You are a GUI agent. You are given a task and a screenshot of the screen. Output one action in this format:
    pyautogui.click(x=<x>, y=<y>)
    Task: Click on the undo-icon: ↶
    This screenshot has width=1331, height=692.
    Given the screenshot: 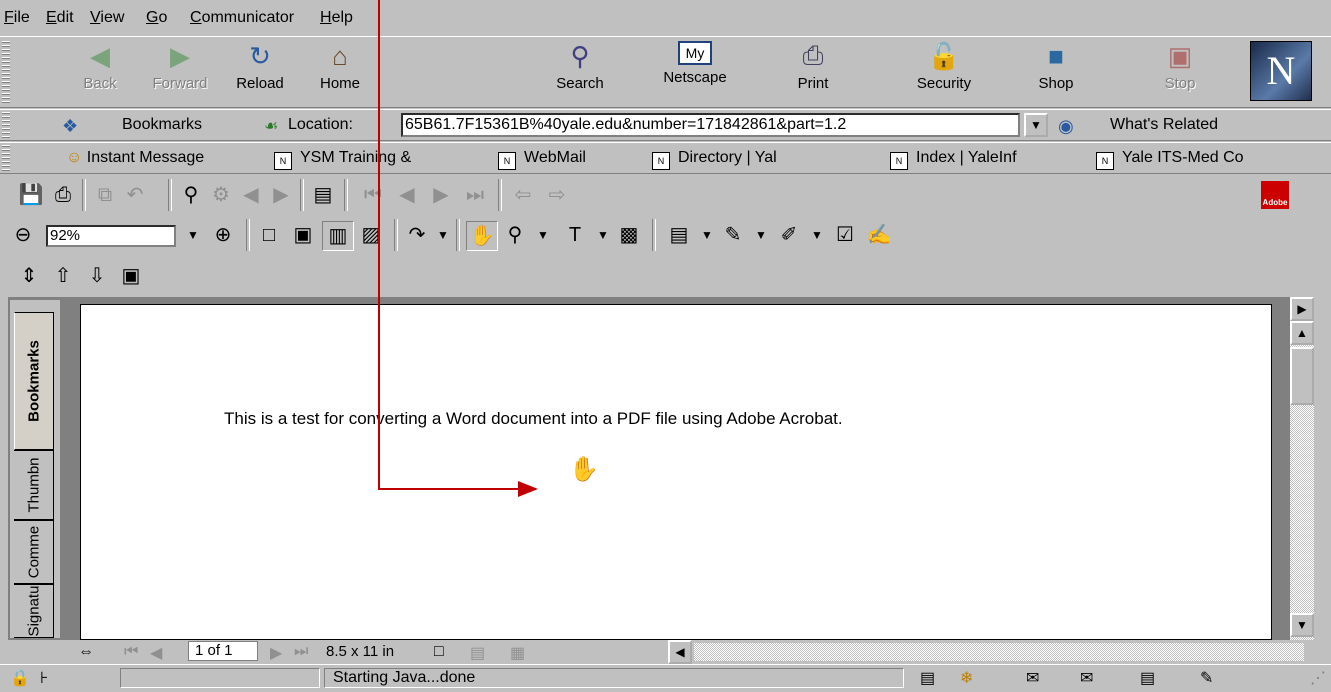 What is the action you would take?
    pyautogui.click(x=135, y=195)
    